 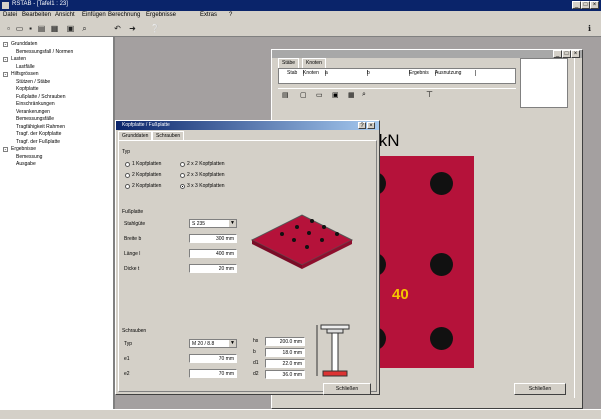 I want to click on tree-item: Lasten, so click(x=18, y=59).